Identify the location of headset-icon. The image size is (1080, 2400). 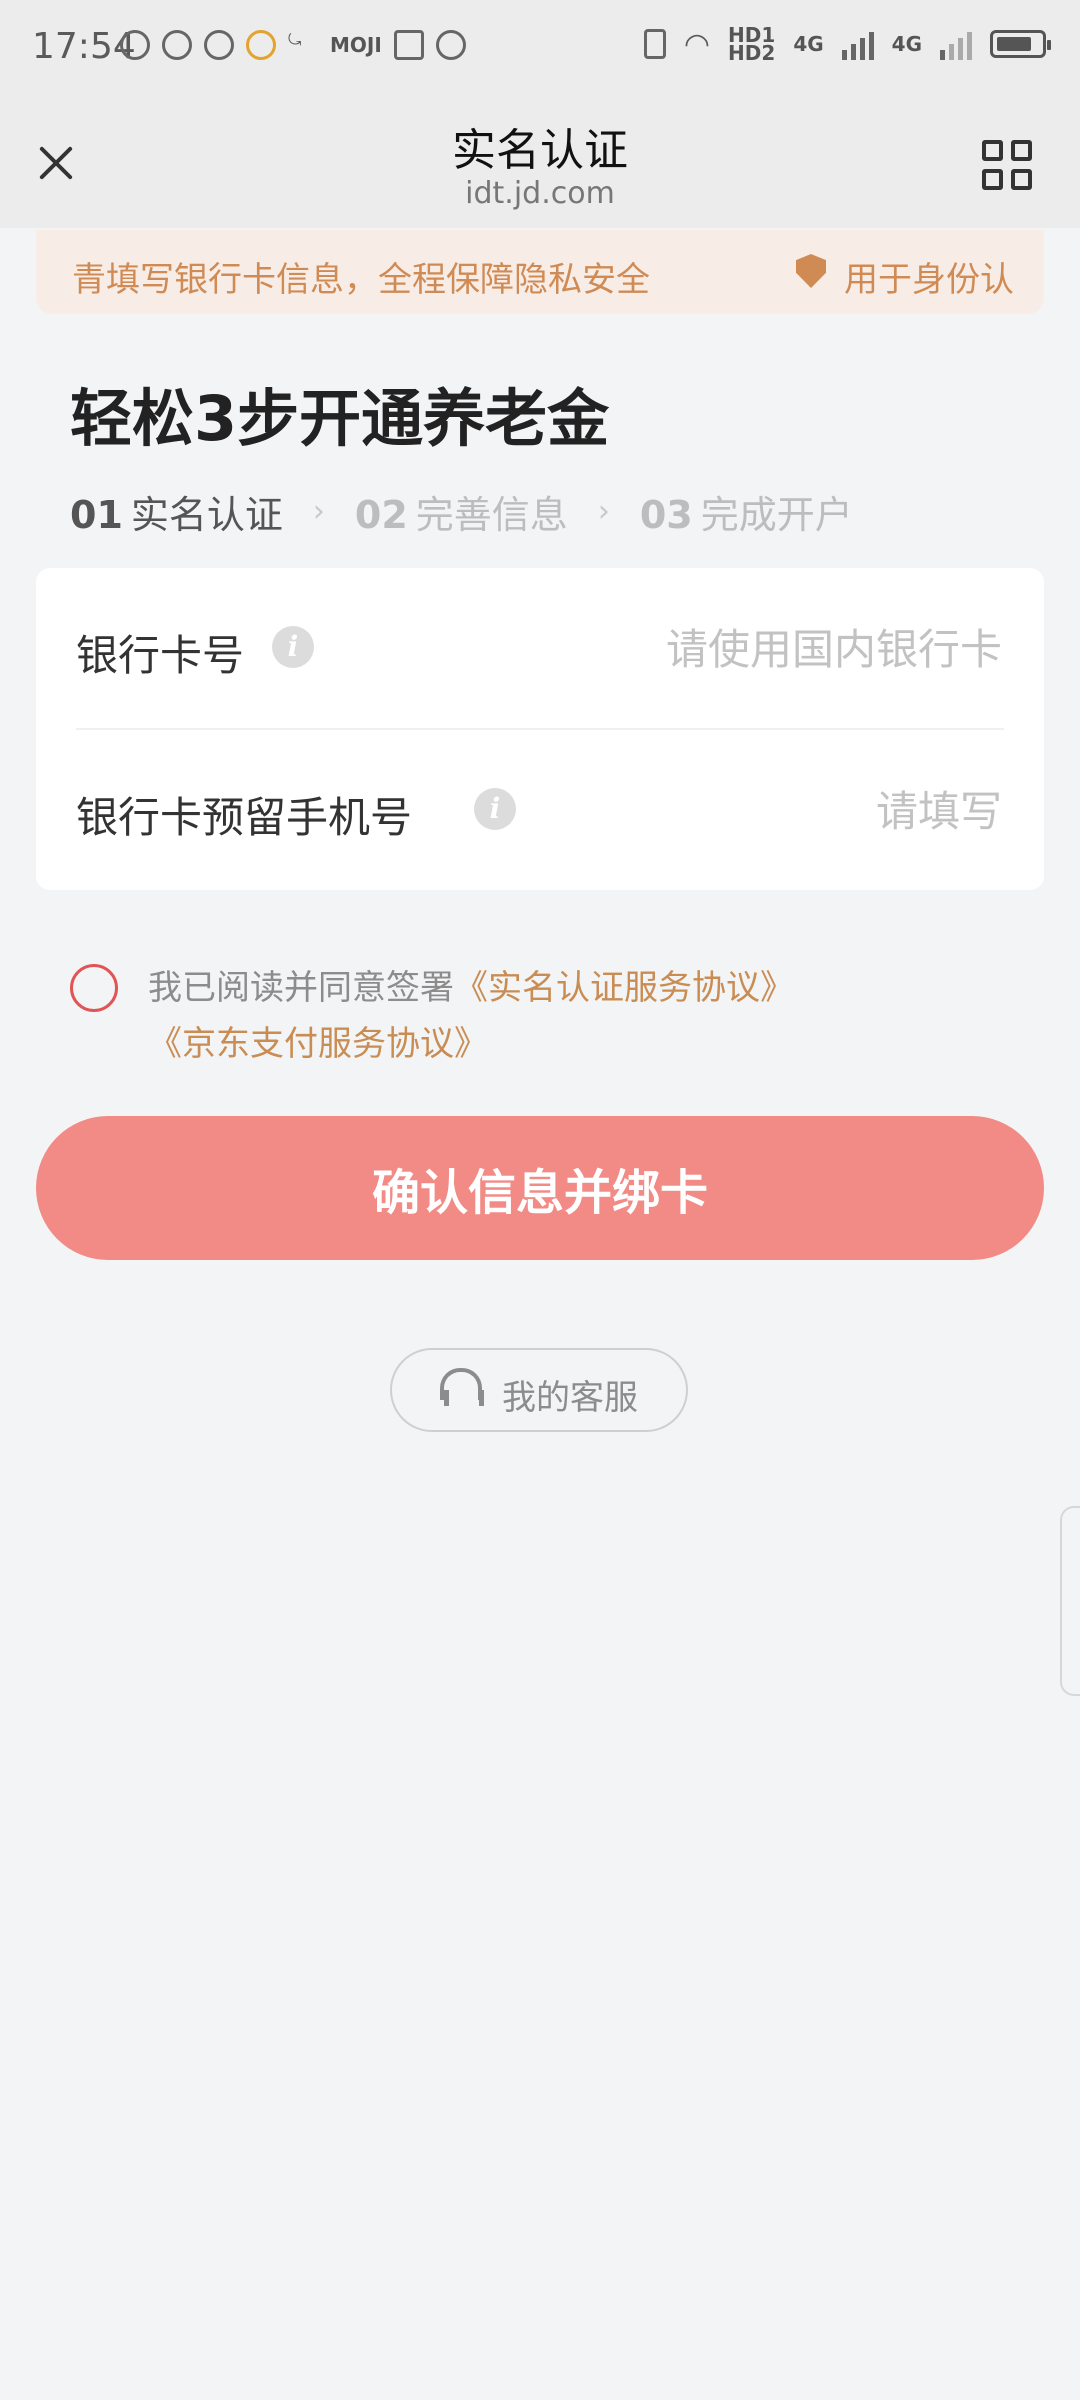
(462, 1389).